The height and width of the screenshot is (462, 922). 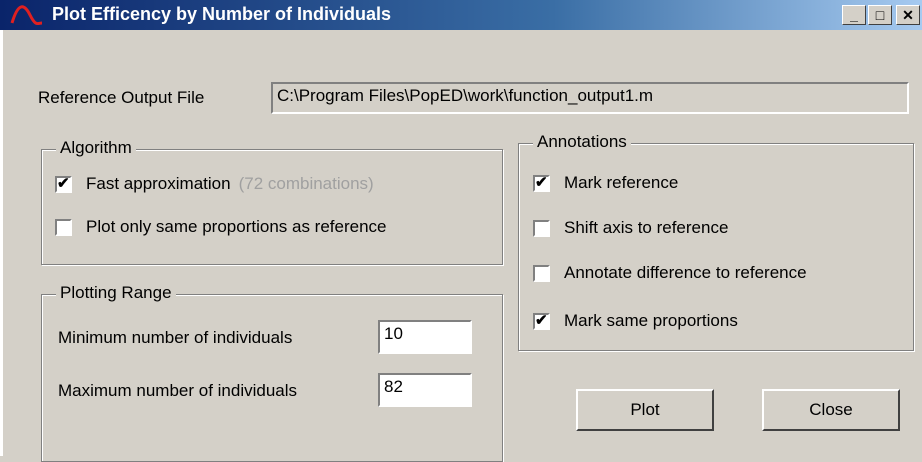 I want to click on mark-reference-option: ✔ Mark reference, so click(x=605, y=183).